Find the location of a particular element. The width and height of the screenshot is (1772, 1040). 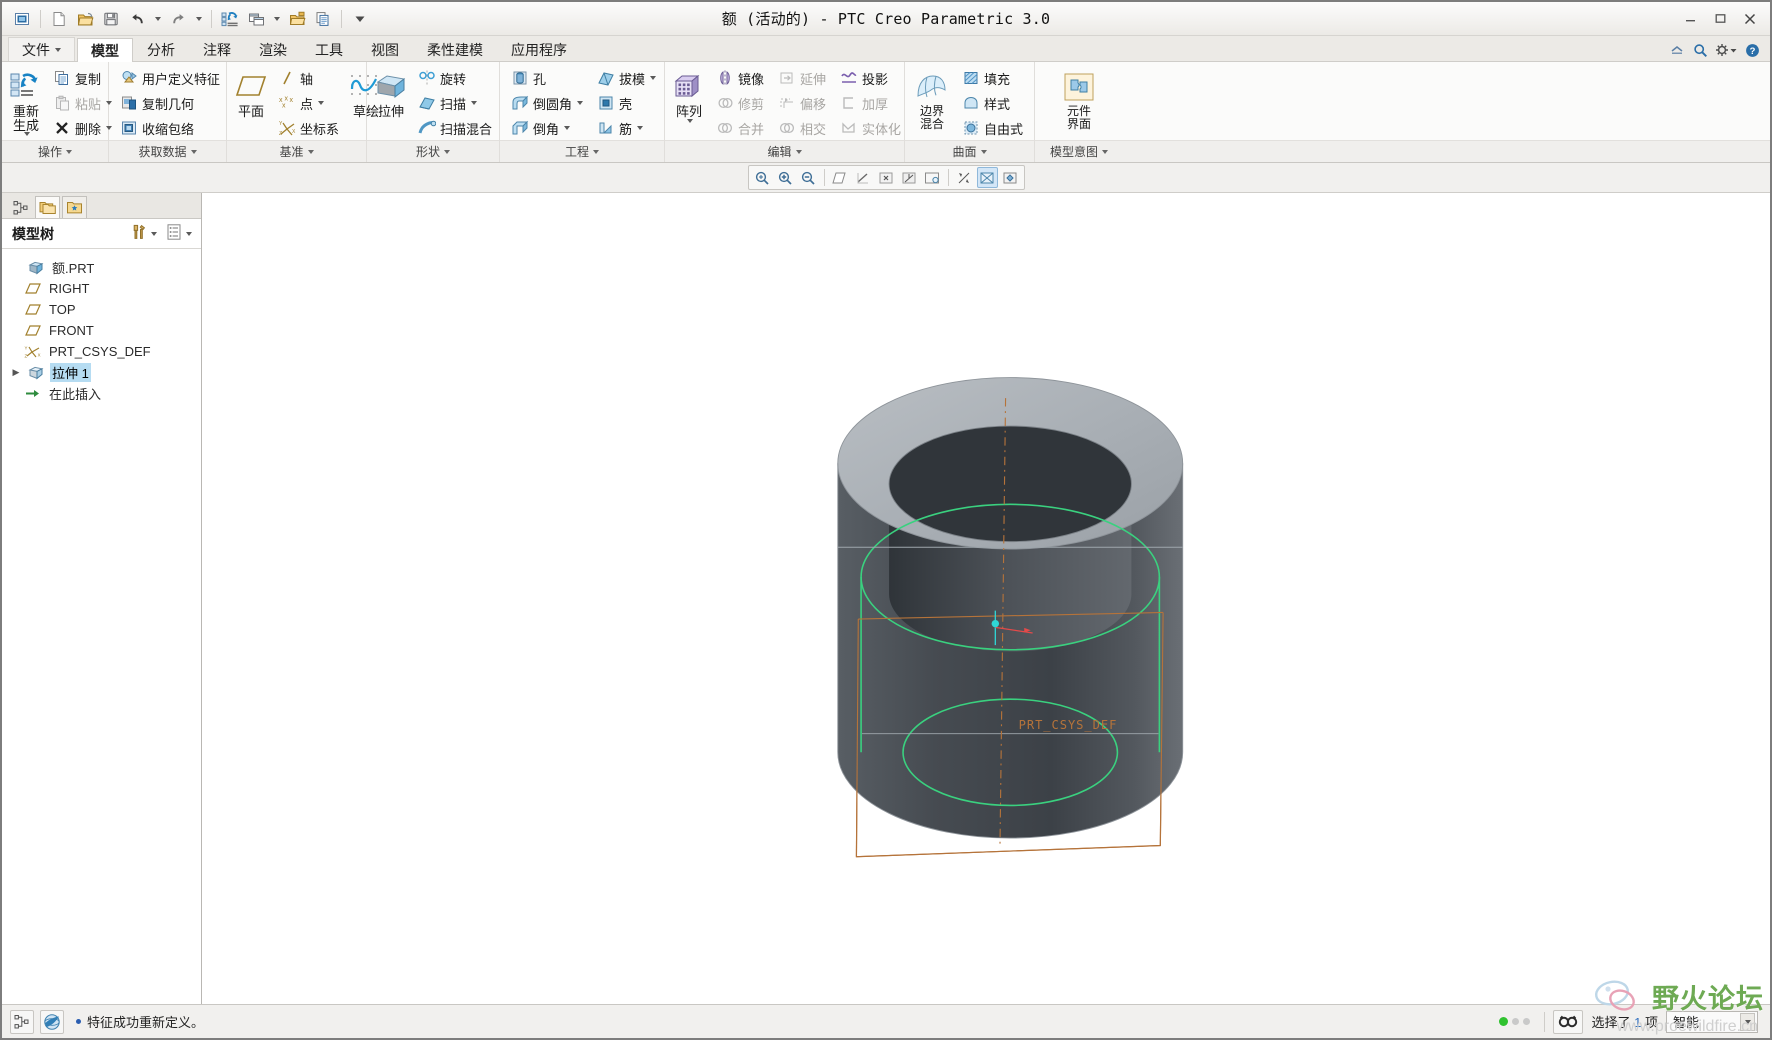

undo-dropdown-icon is located at coordinates (157, 19).